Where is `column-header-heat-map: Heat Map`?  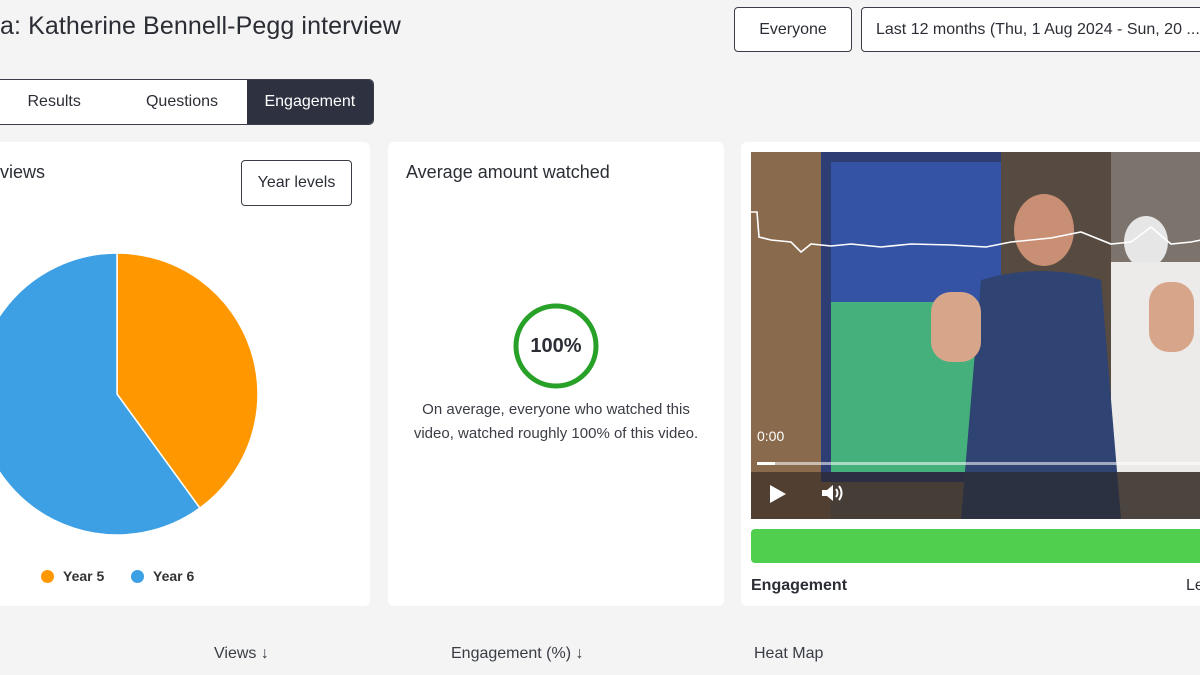 column-header-heat-map: Heat Map is located at coordinates (788, 654).